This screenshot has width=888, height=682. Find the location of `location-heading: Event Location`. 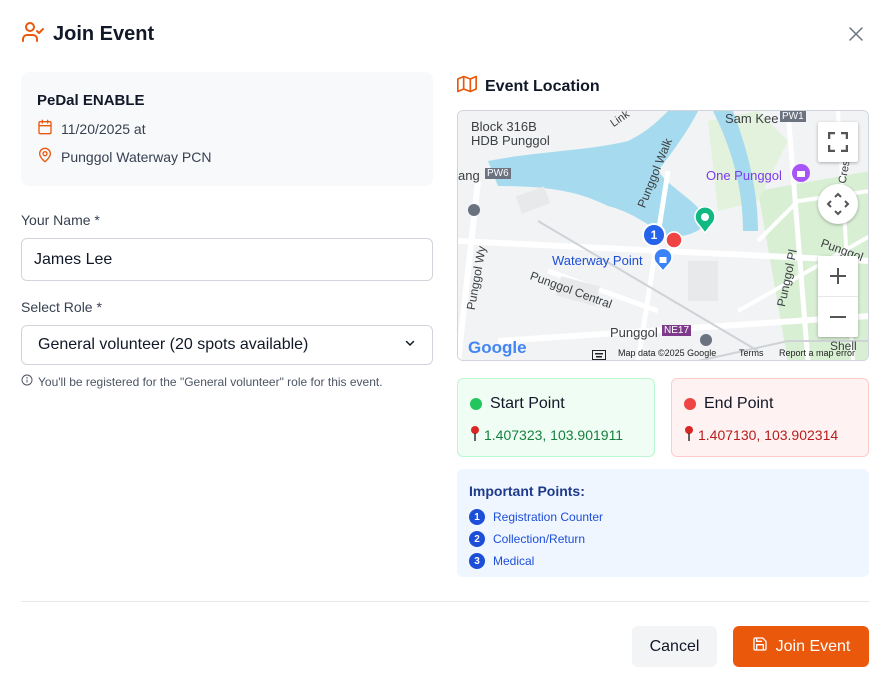

location-heading: Event Location is located at coordinates (528, 86).